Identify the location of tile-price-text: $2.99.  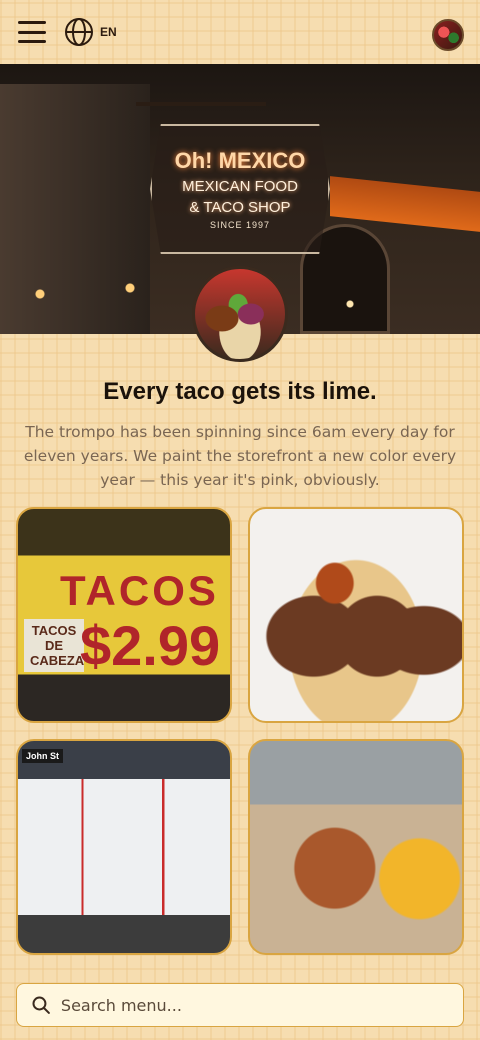
(150, 645).